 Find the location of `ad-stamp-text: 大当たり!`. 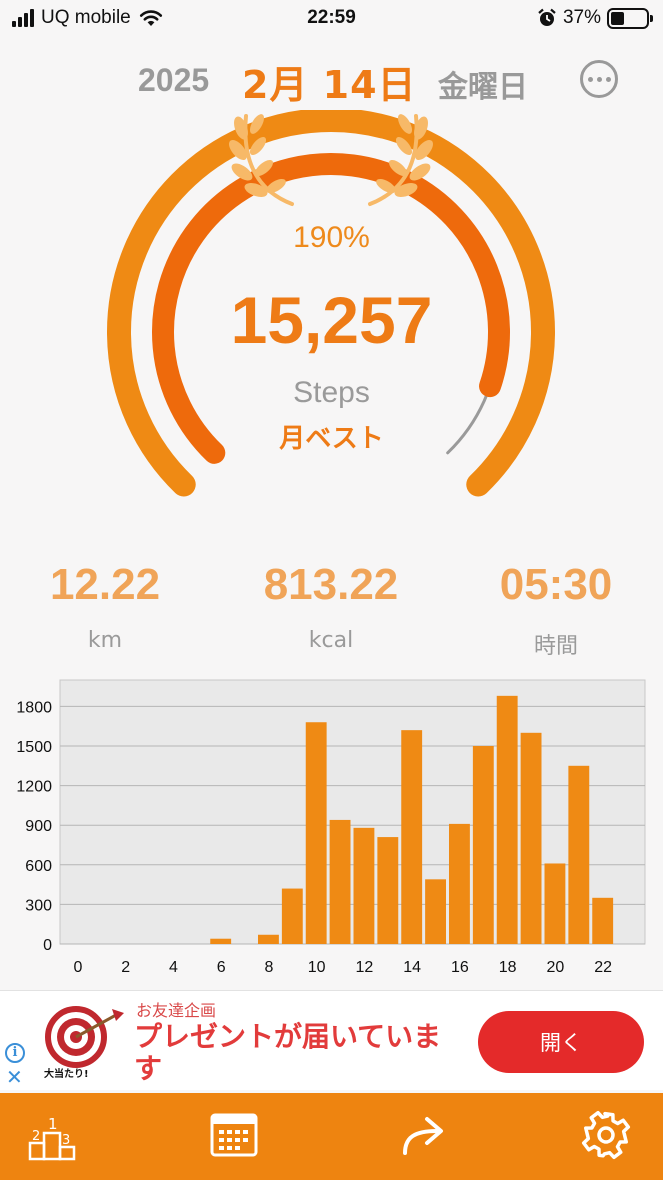

ad-stamp-text: 大当たり! is located at coordinates (66, 1073).